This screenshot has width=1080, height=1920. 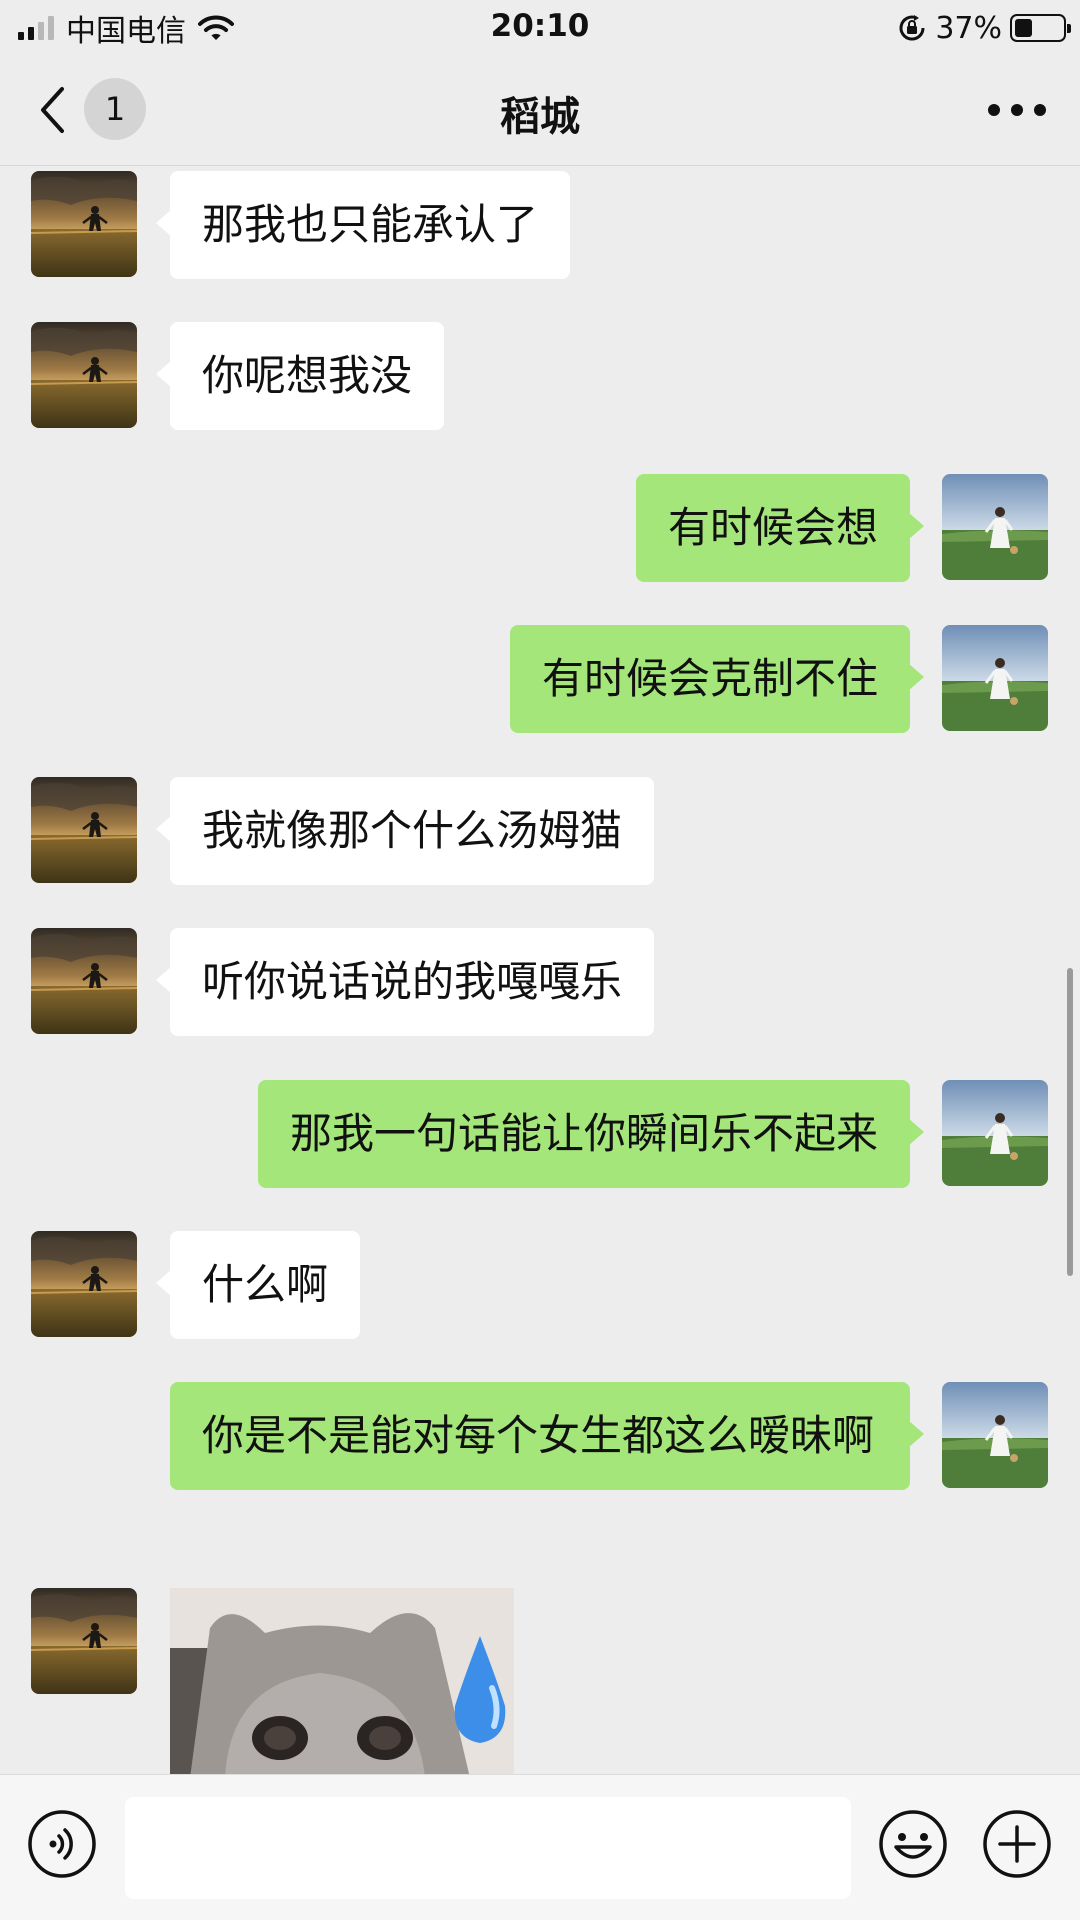 I want to click on chat-title: 稻城, so click(x=540, y=117).